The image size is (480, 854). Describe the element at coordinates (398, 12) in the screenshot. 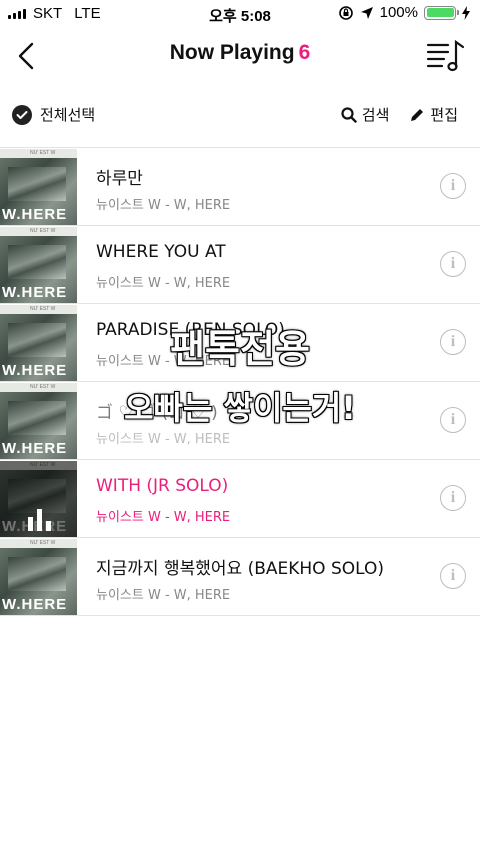

I see `battery-percent: 100%` at that location.